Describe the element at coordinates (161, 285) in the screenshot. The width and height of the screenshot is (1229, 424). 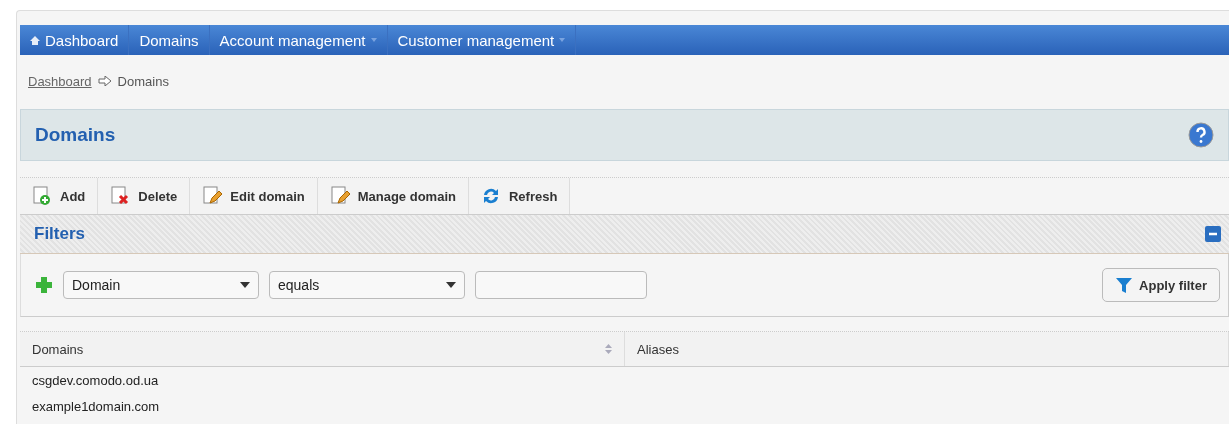
I see `field-dropdown: Domain` at that location.